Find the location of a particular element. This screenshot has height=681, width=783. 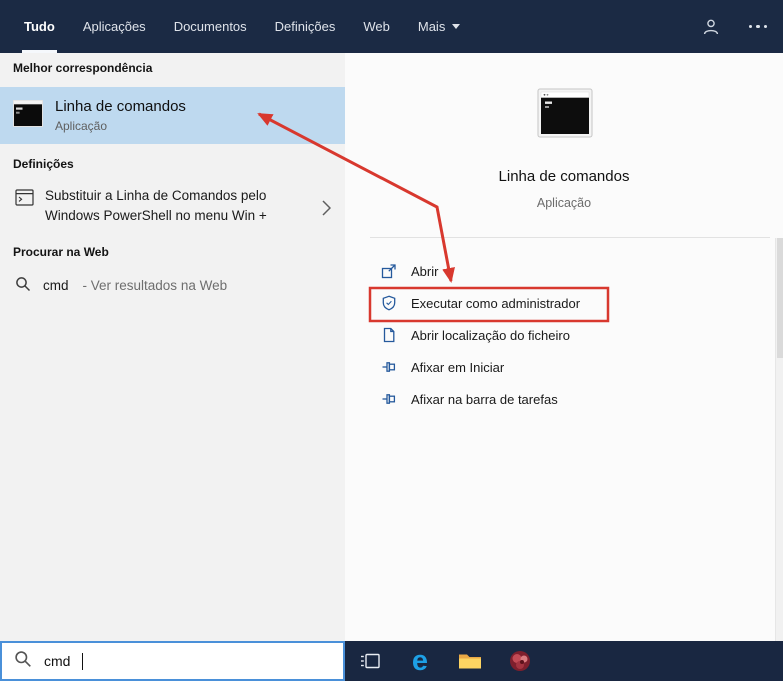

tab-label: Definições is located at coordinates (305, 26).